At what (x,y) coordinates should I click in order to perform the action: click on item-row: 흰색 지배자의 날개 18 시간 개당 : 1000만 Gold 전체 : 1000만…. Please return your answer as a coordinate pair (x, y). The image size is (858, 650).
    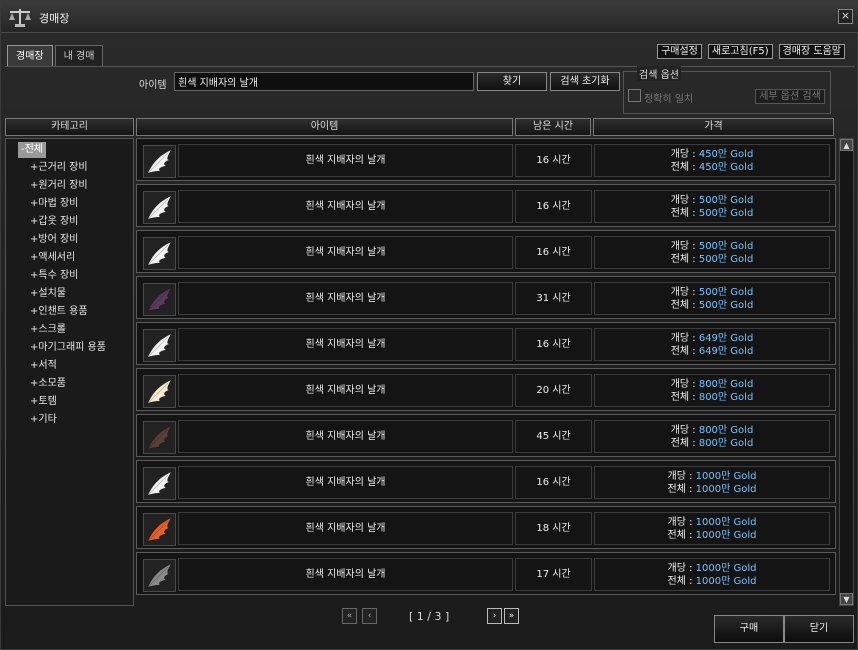
    Looking at the image, I should click on (486, 527).